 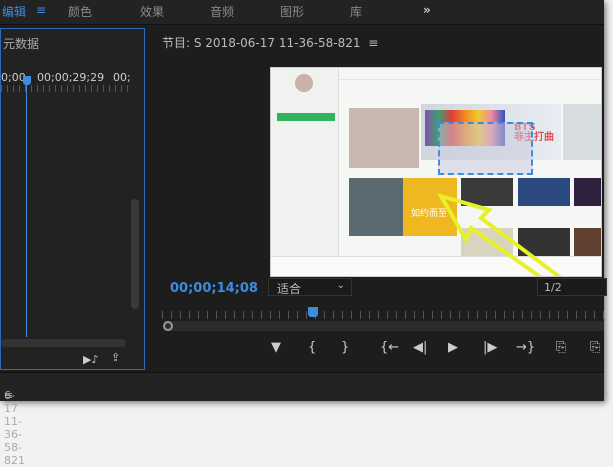 What do you see at coordinates (13, 77) in the screenshot?
I see `timecode-start: 0;00` at bounding box center [13, 77].